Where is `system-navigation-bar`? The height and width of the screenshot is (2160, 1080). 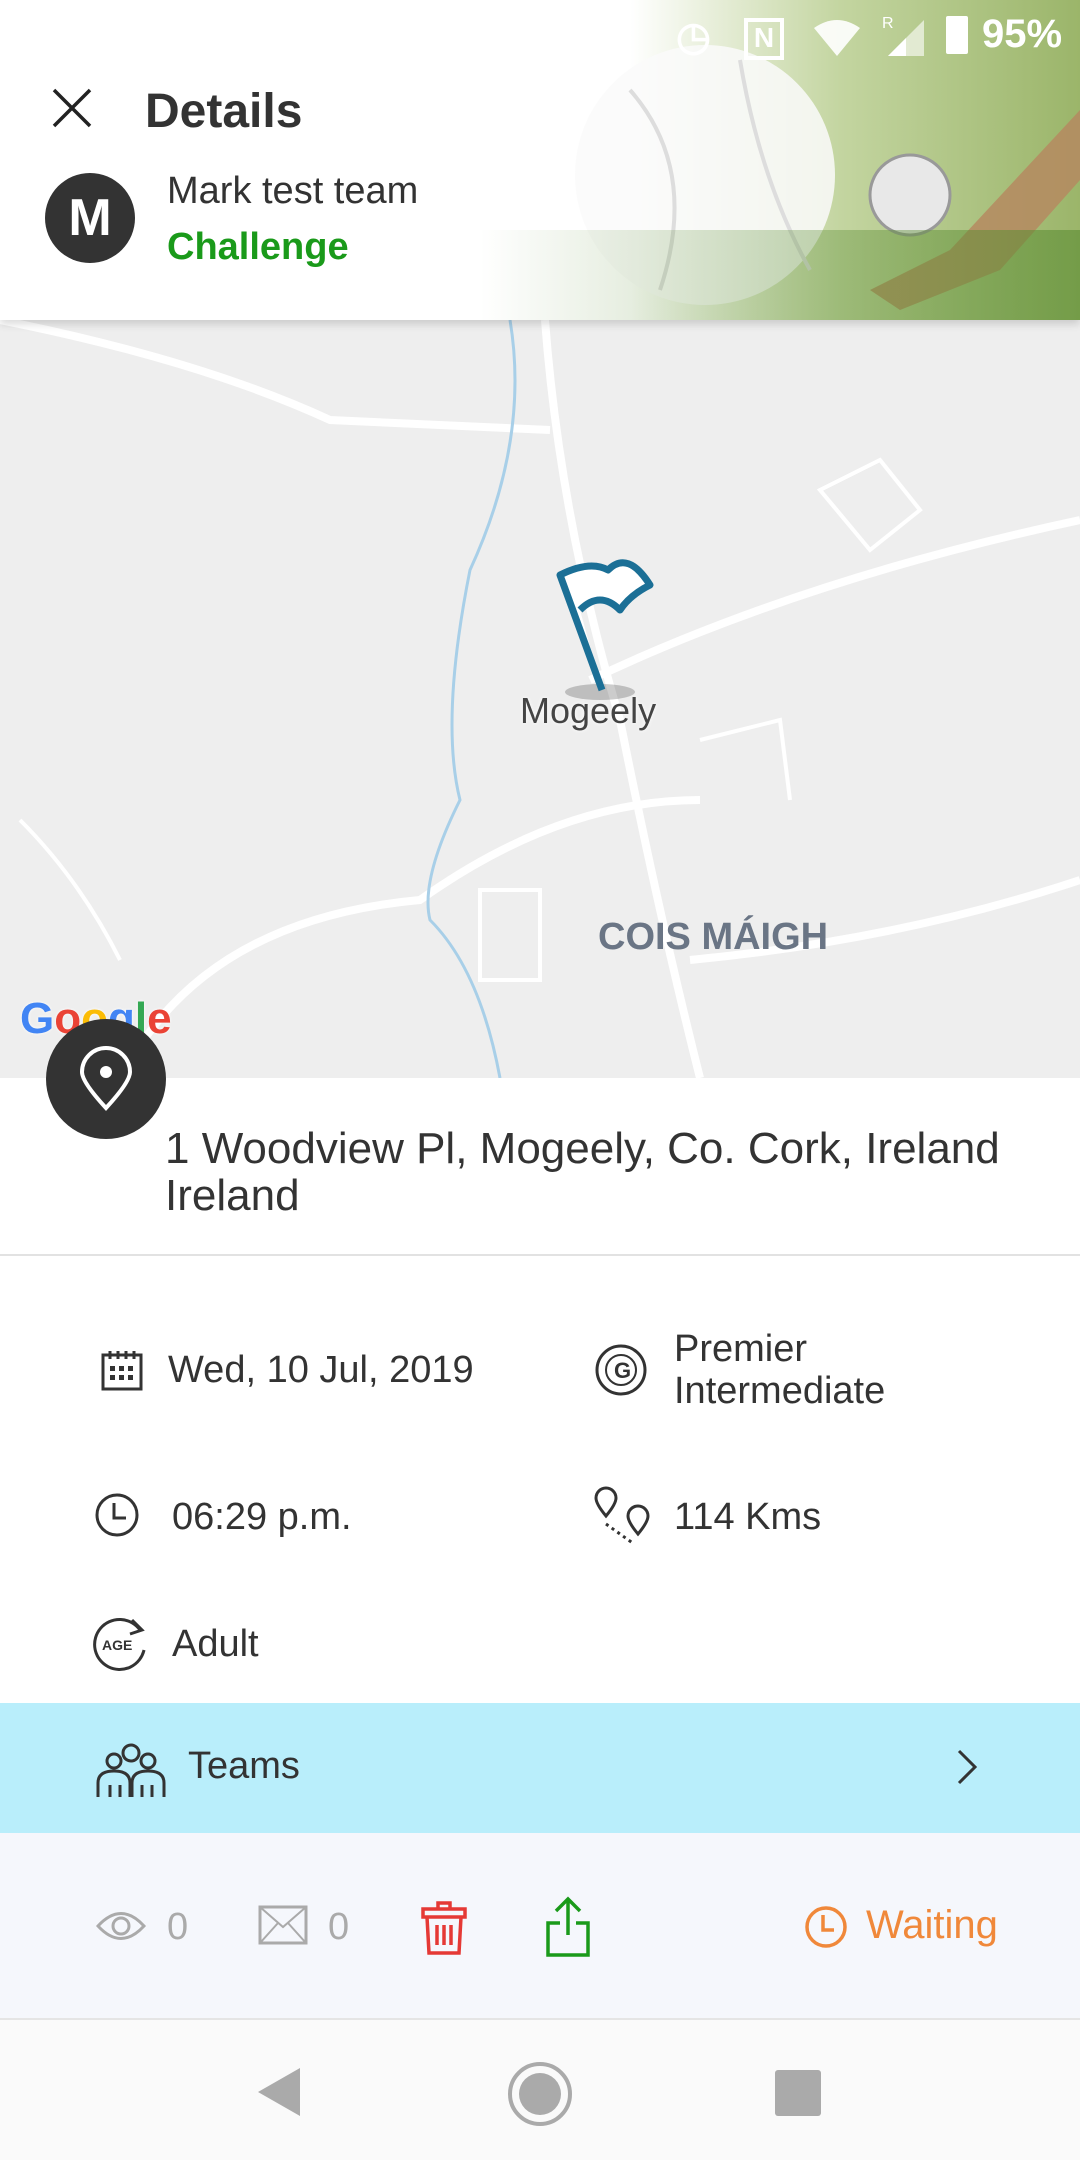
system-navigation-bar is located at coordinates (540, 2089).